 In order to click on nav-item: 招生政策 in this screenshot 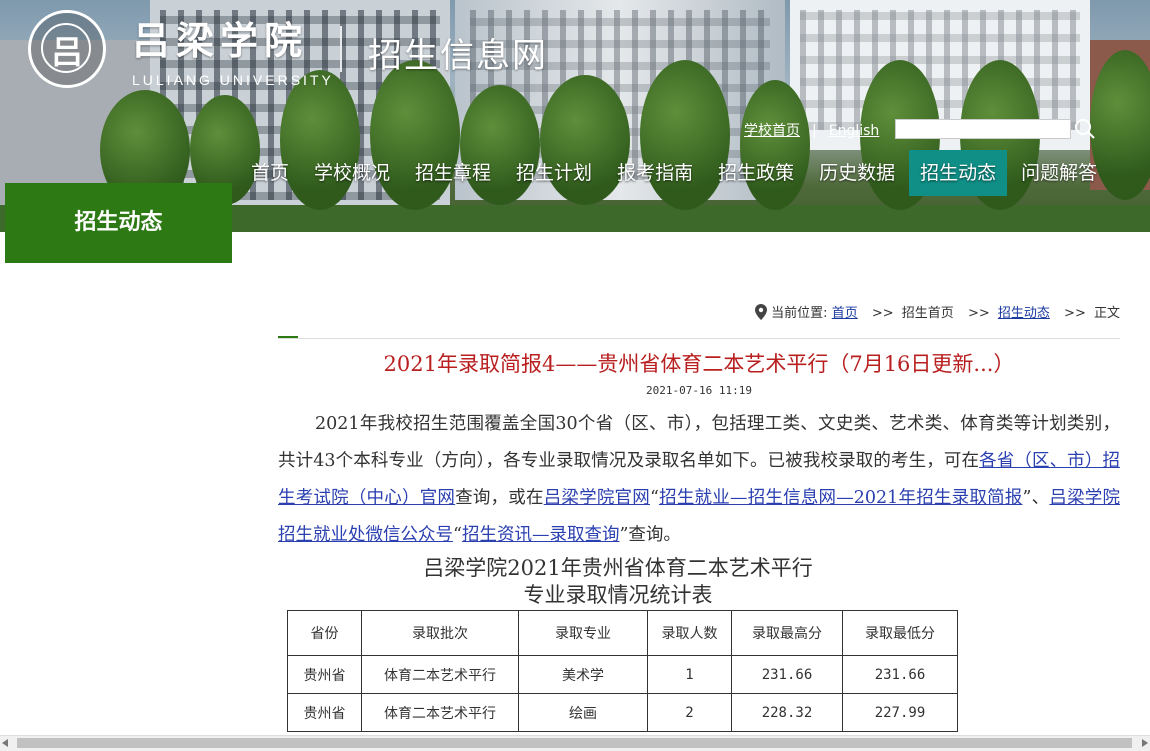, I will do `click(756, 173)`.